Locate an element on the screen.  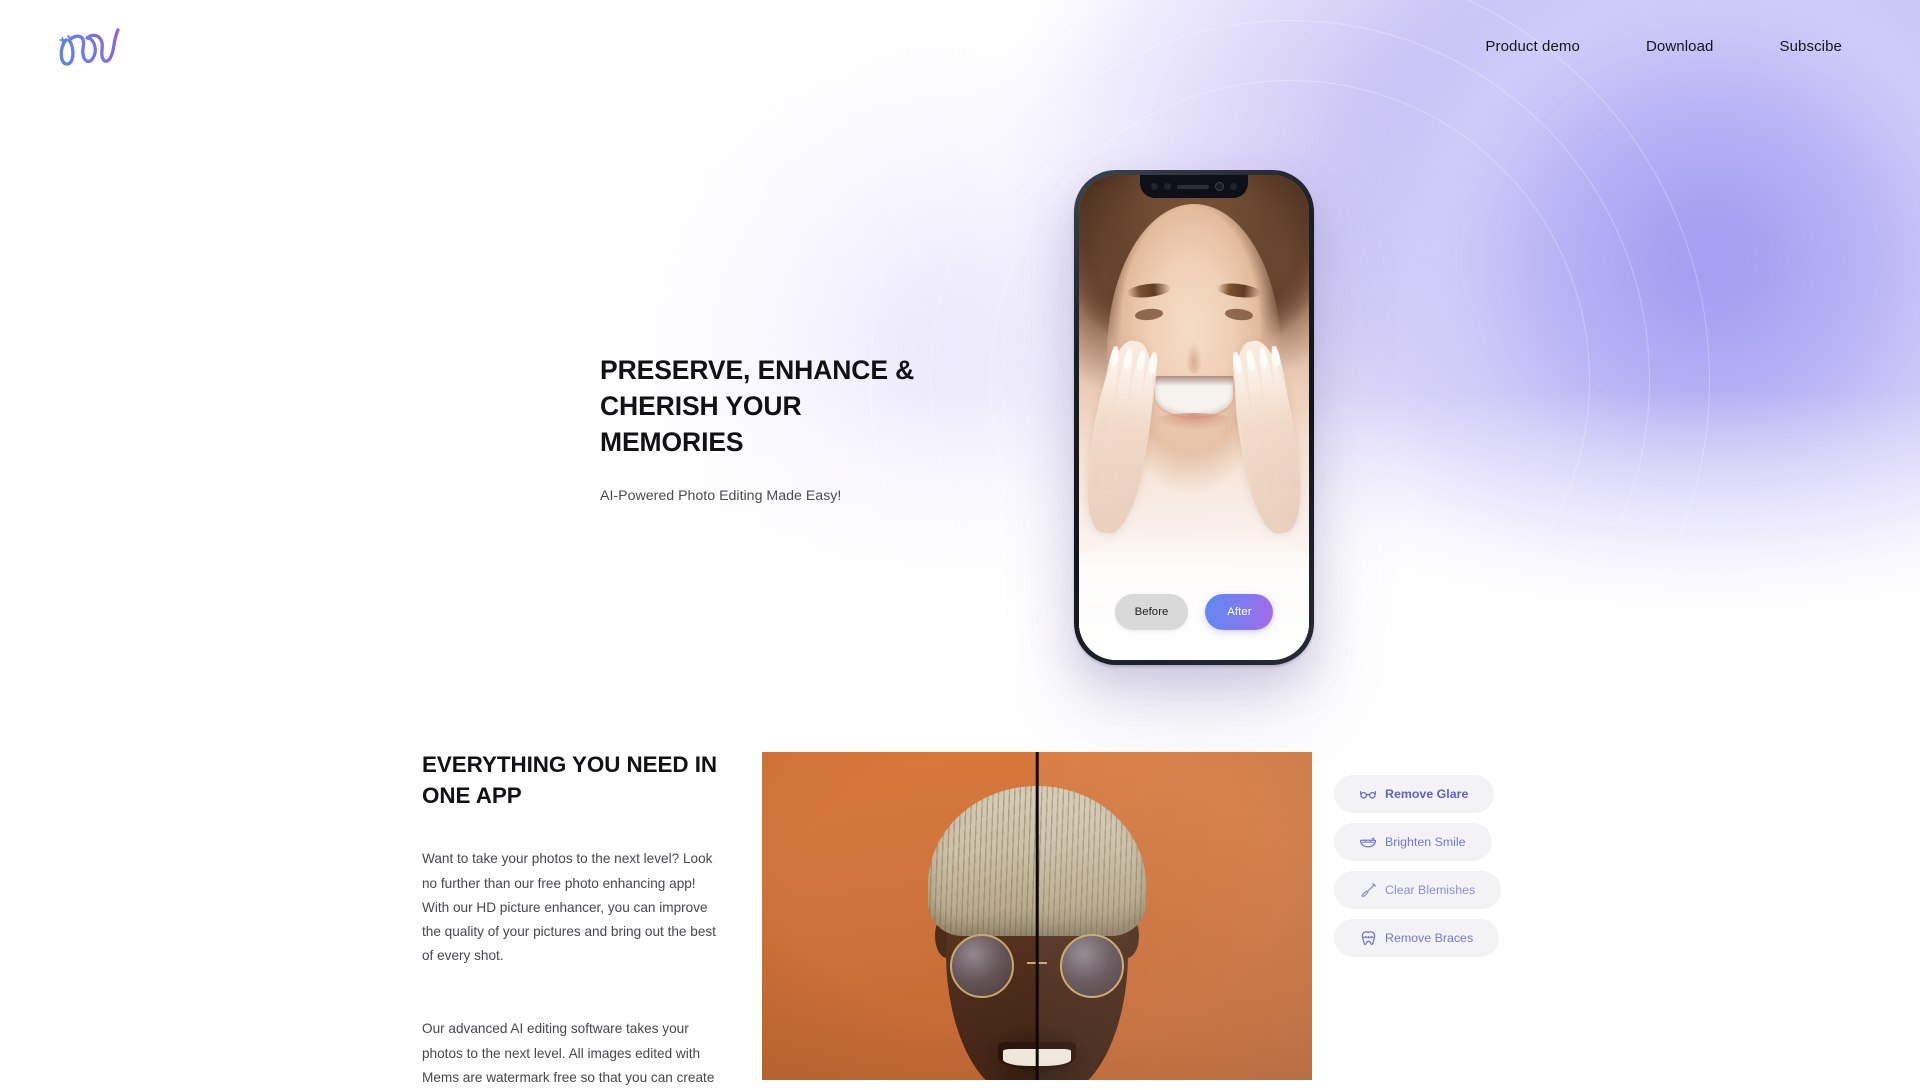
tooth-braces-icon is located at coordinates (1368, 938).